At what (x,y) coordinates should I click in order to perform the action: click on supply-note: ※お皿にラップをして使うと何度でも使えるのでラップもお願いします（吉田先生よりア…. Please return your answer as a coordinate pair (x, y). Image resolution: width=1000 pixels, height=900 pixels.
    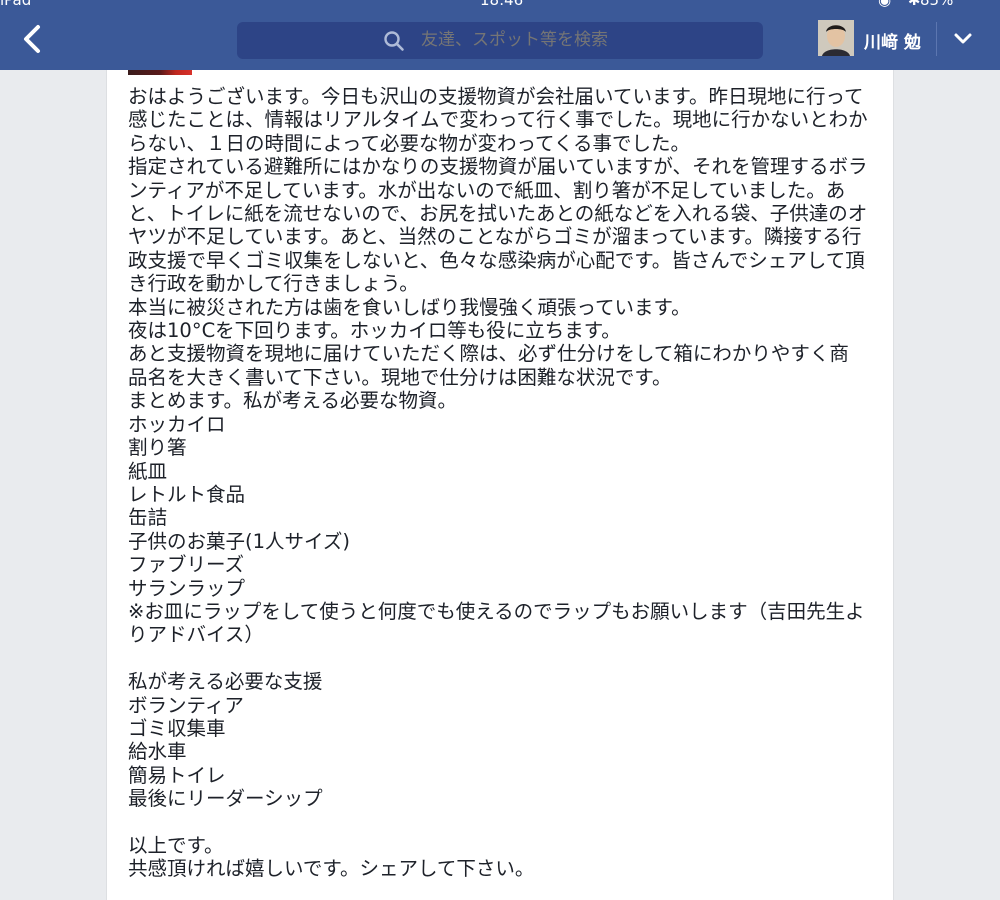
    Looking at the image, I should click on (496, 623).